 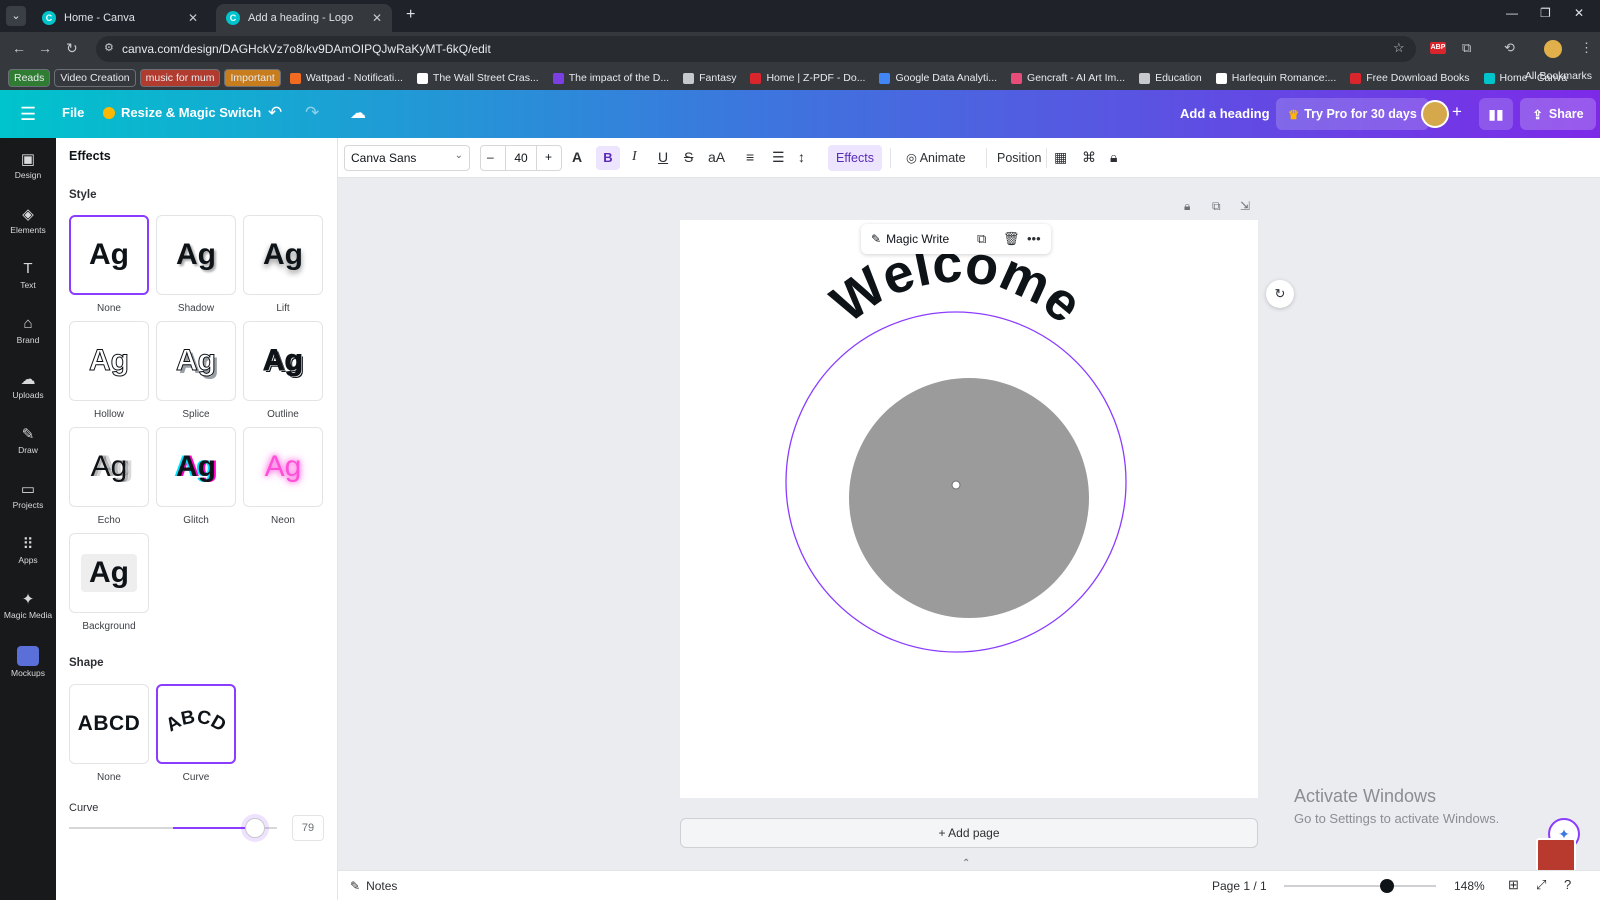 What do you see at coordinates (1245, 206) in the screenshot?
I see `add-page-icon: ⇲` at bounding box center [1245, 206].